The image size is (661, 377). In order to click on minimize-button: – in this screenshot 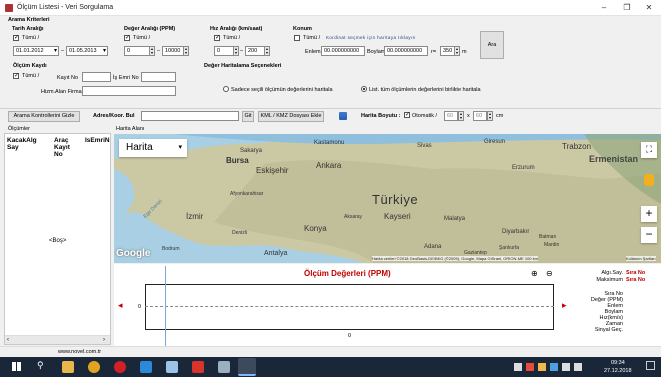, I will do `click(604, 7)`.